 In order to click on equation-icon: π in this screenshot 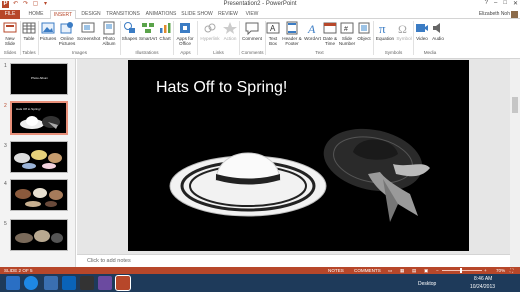, I will do `click(382, 28)`.